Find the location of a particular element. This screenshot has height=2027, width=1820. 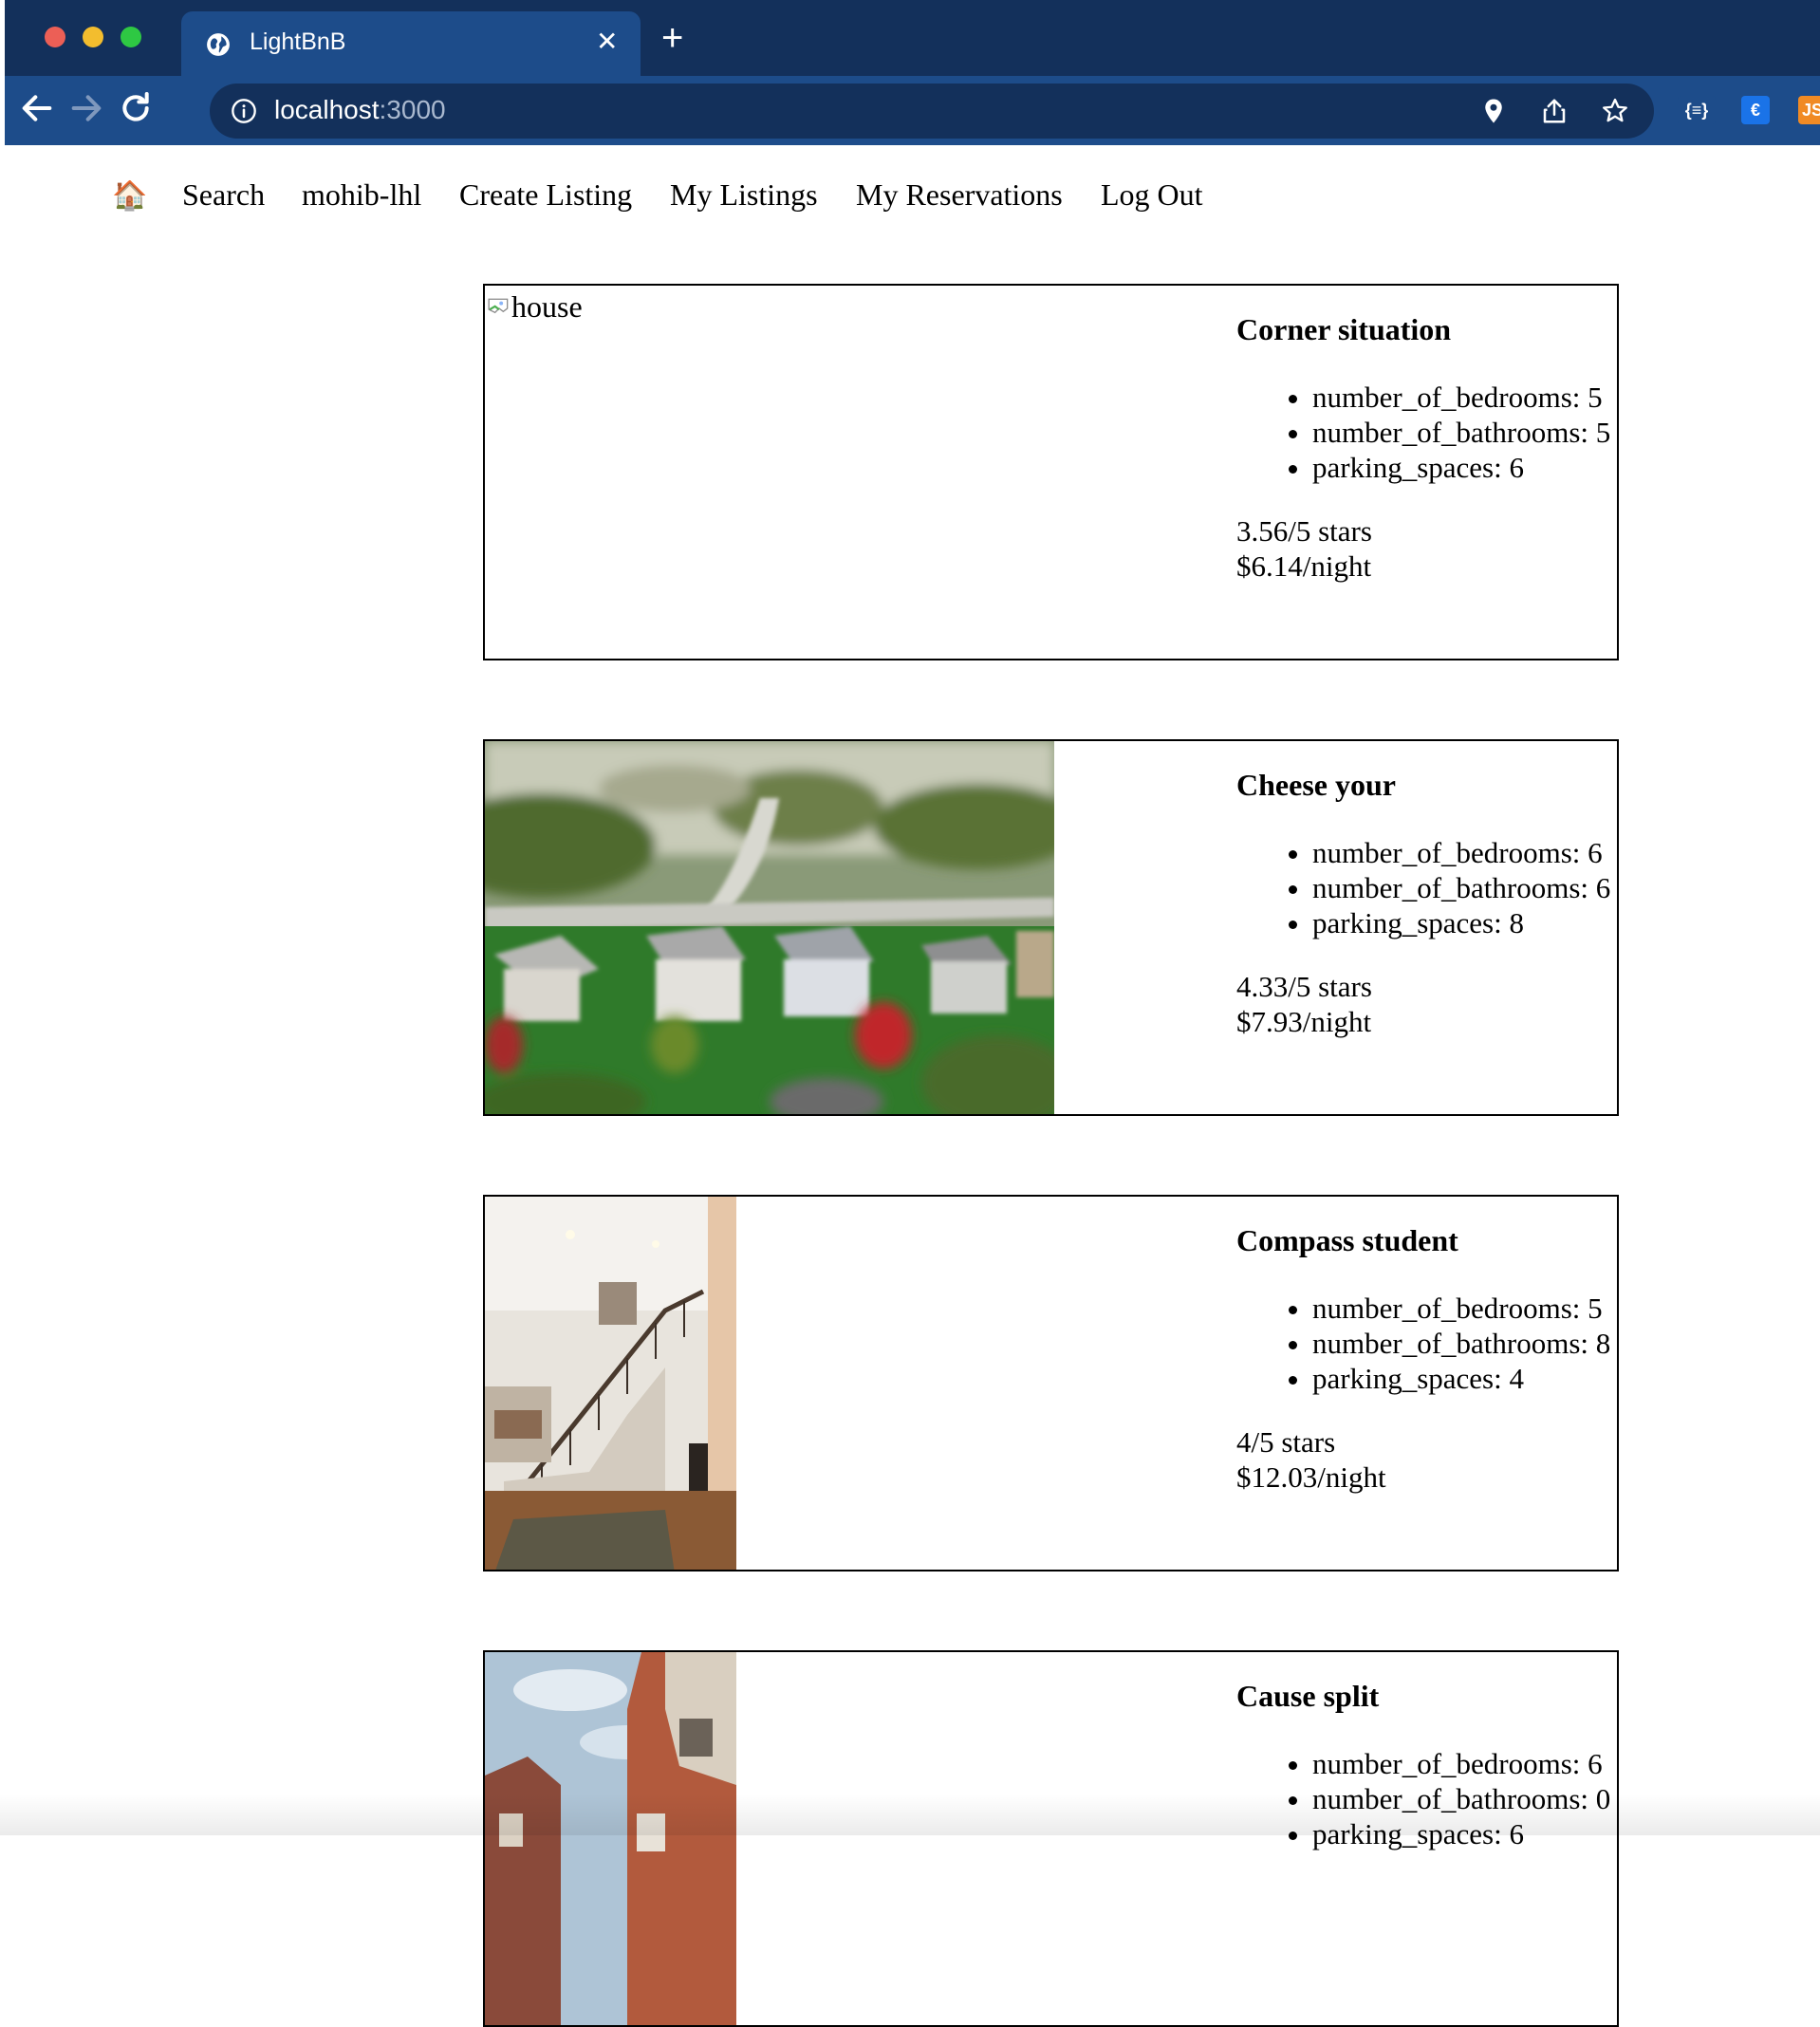

url-port: :3000 is located at coordinates (412, 109).